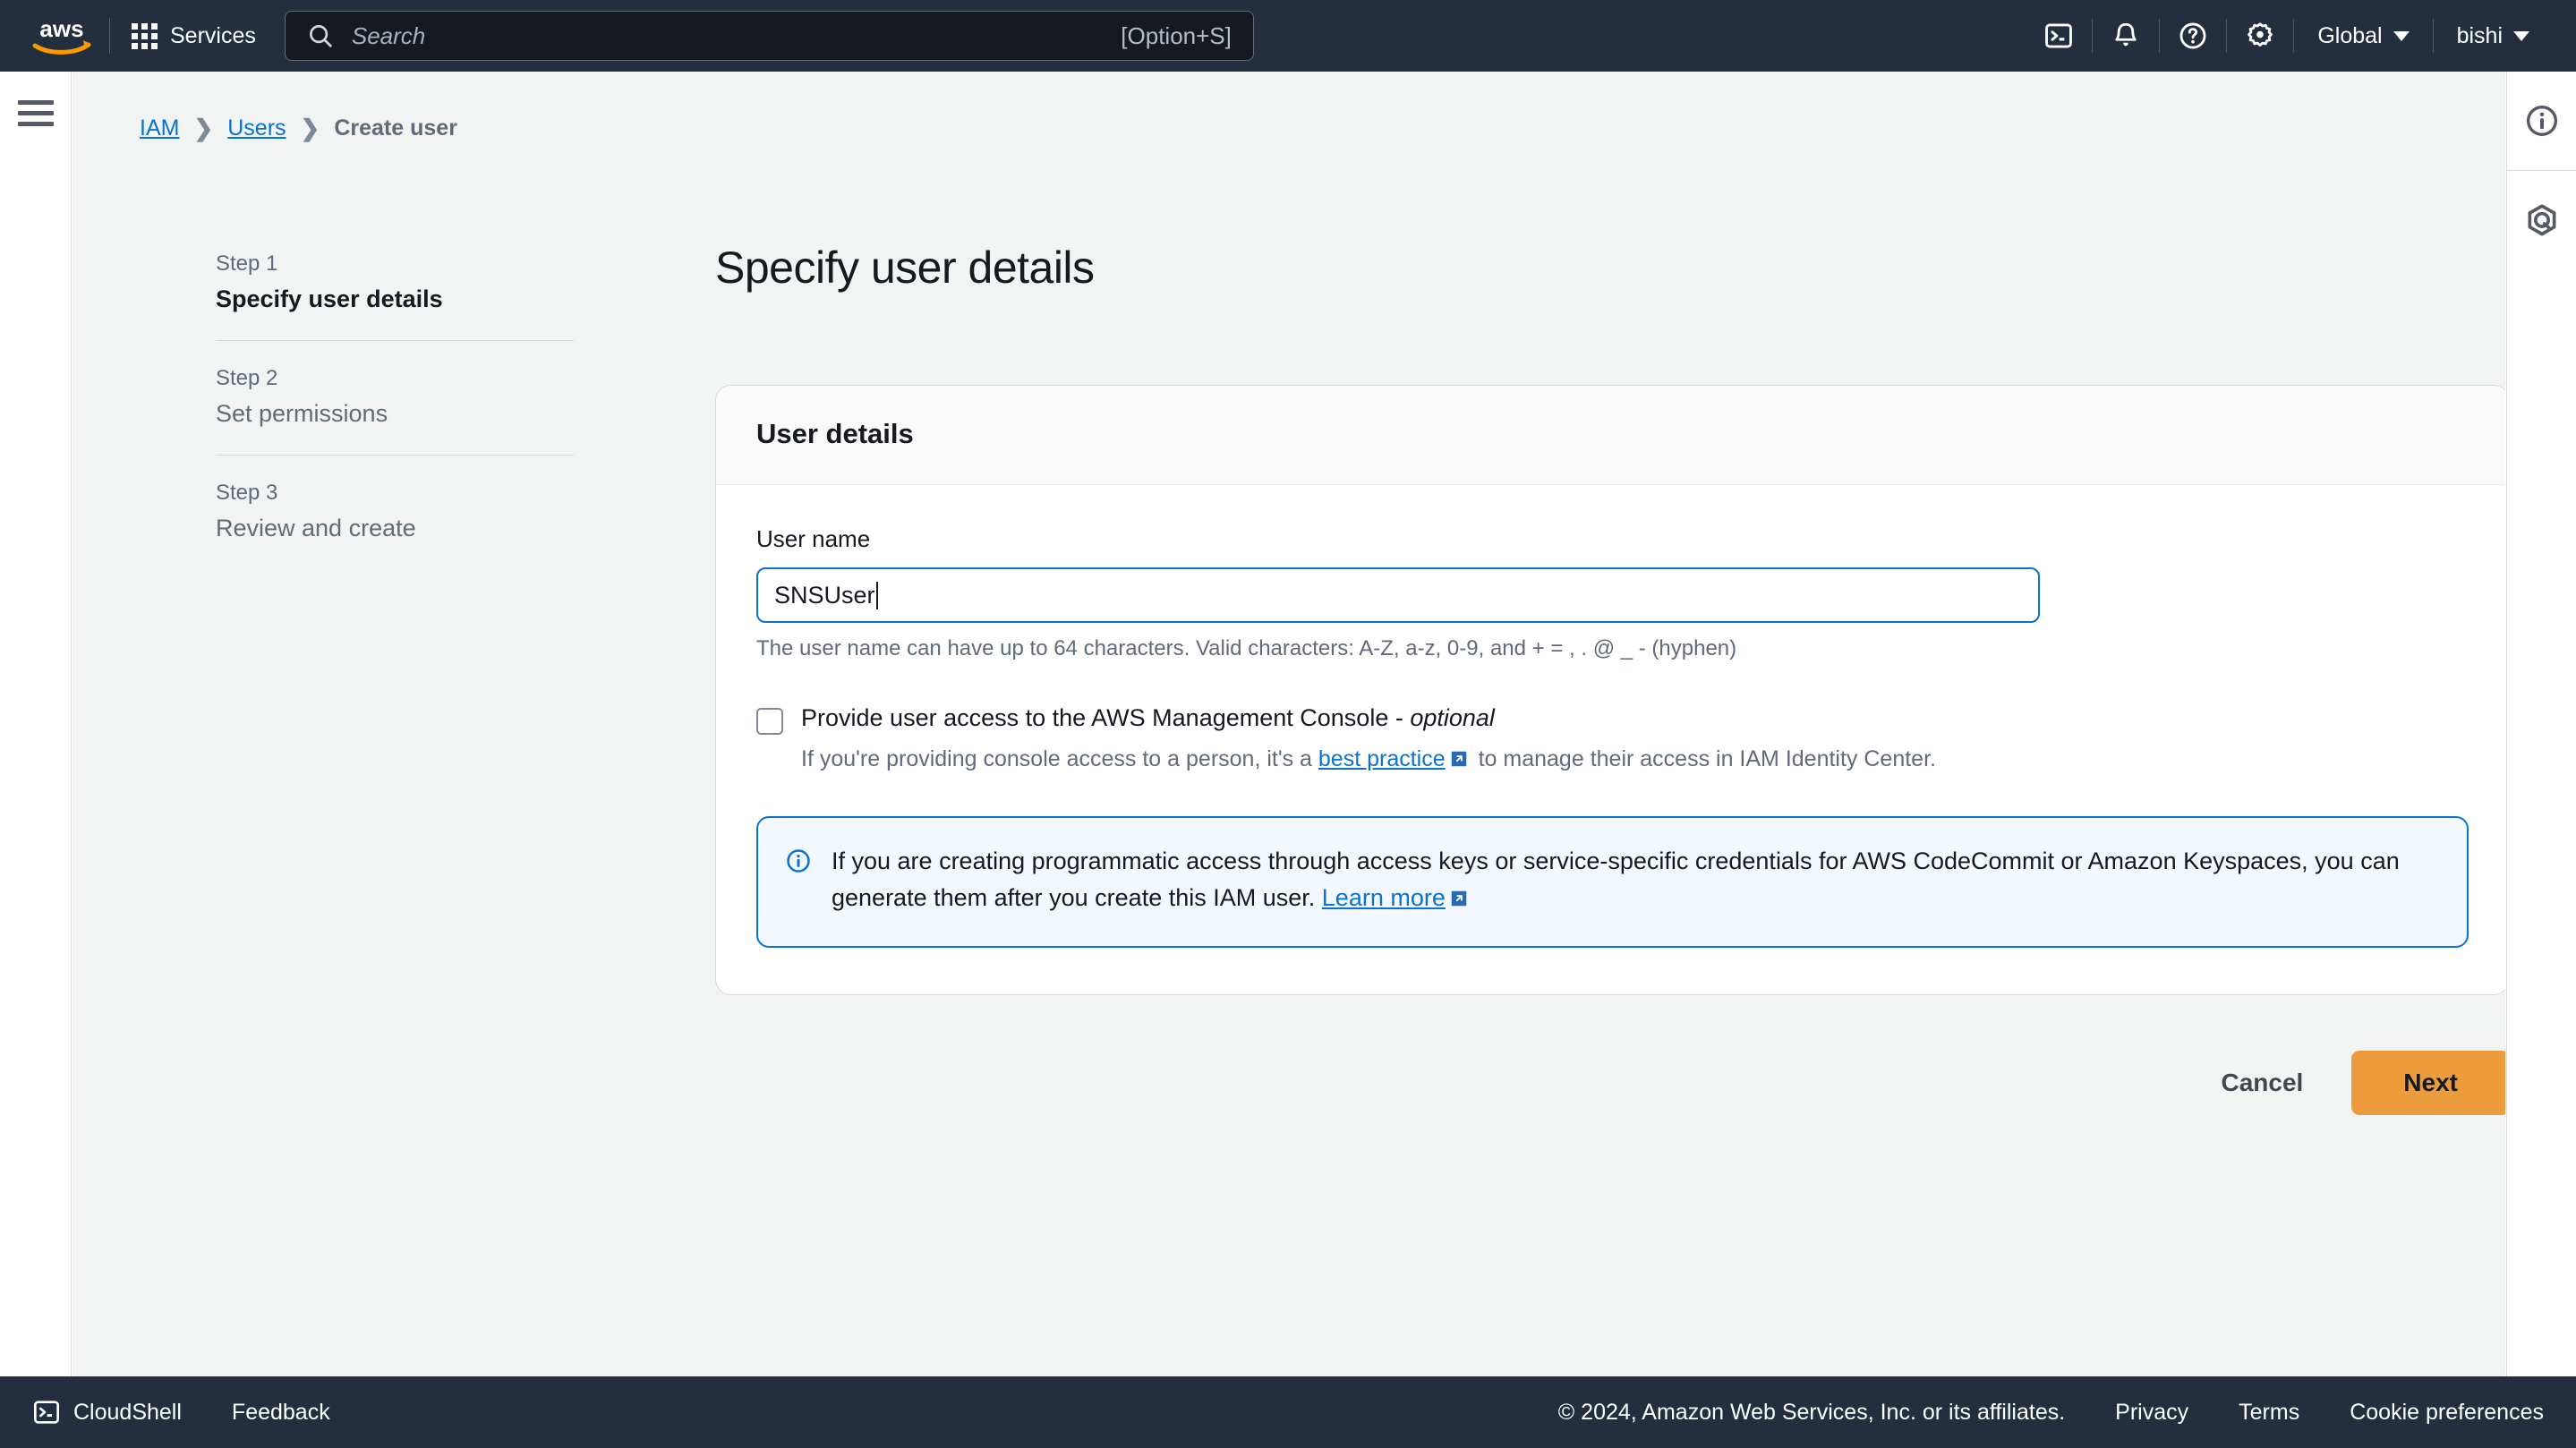 Image resolution: width=2576 pixels, height=1448 pixels. What do you see at coordinates (247, 263) in the screenshot?
I see `step-number: Step 1` at bounding box center [247, 263].